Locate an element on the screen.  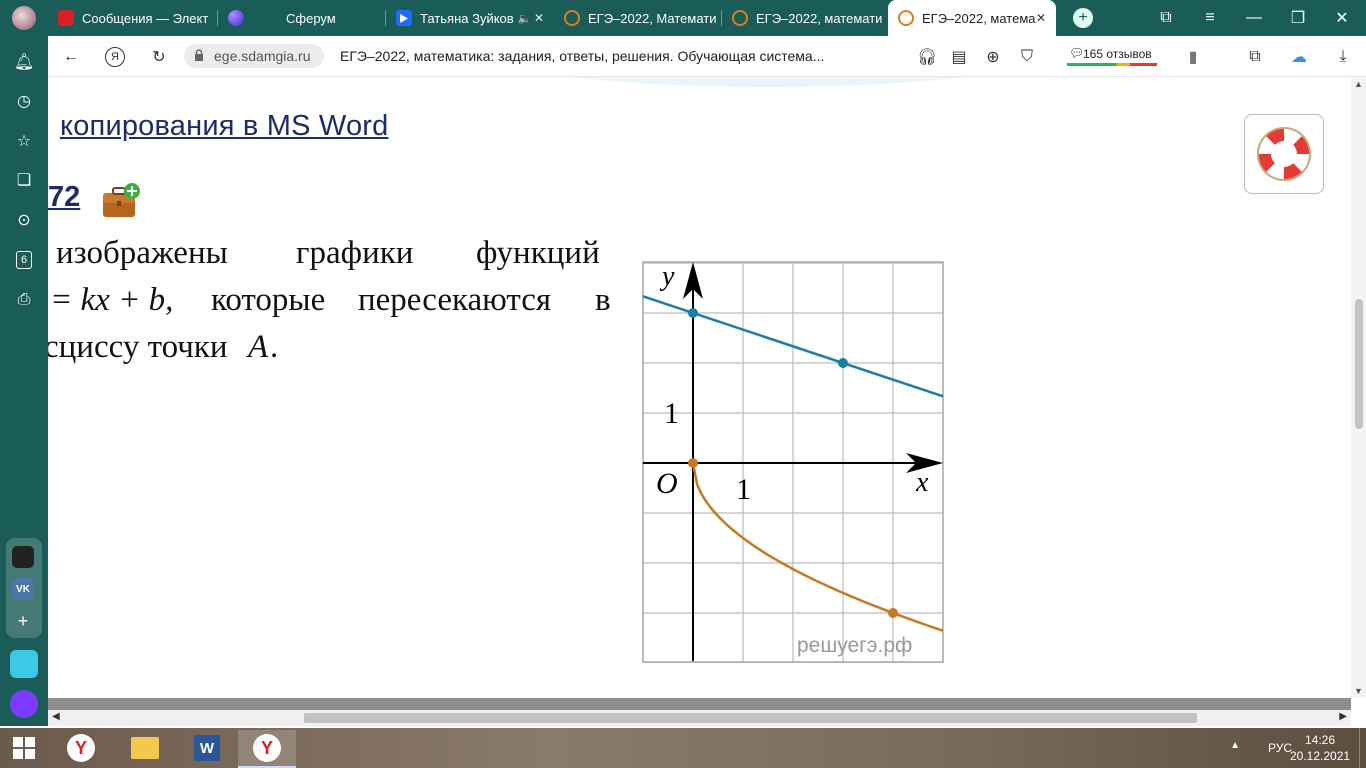
tab-0: Сообщения — Элект is located at coordinates (133, 18).